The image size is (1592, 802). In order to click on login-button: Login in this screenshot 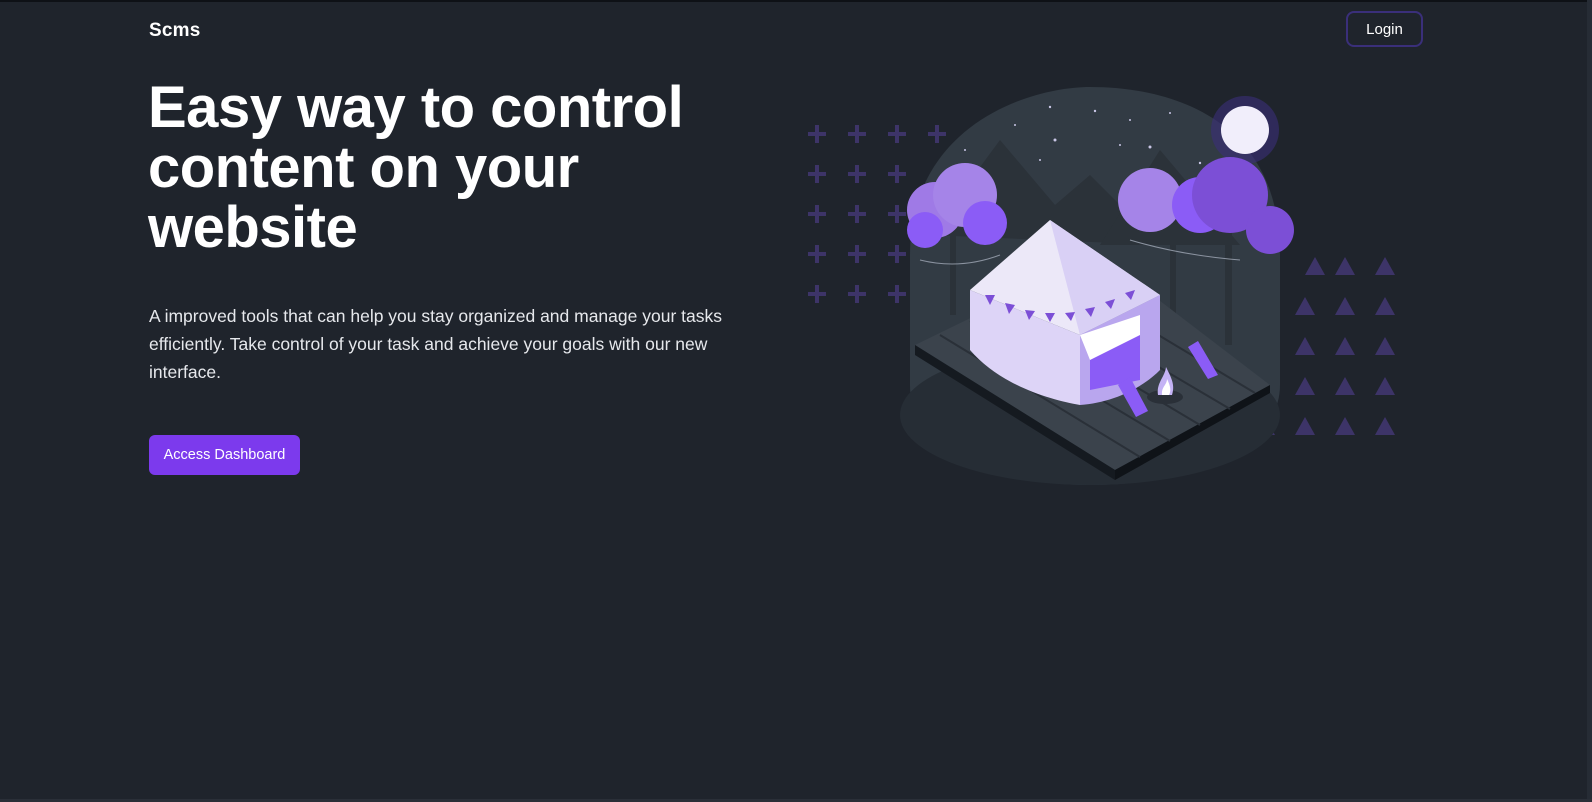, I will do `click(1384, 29)`.